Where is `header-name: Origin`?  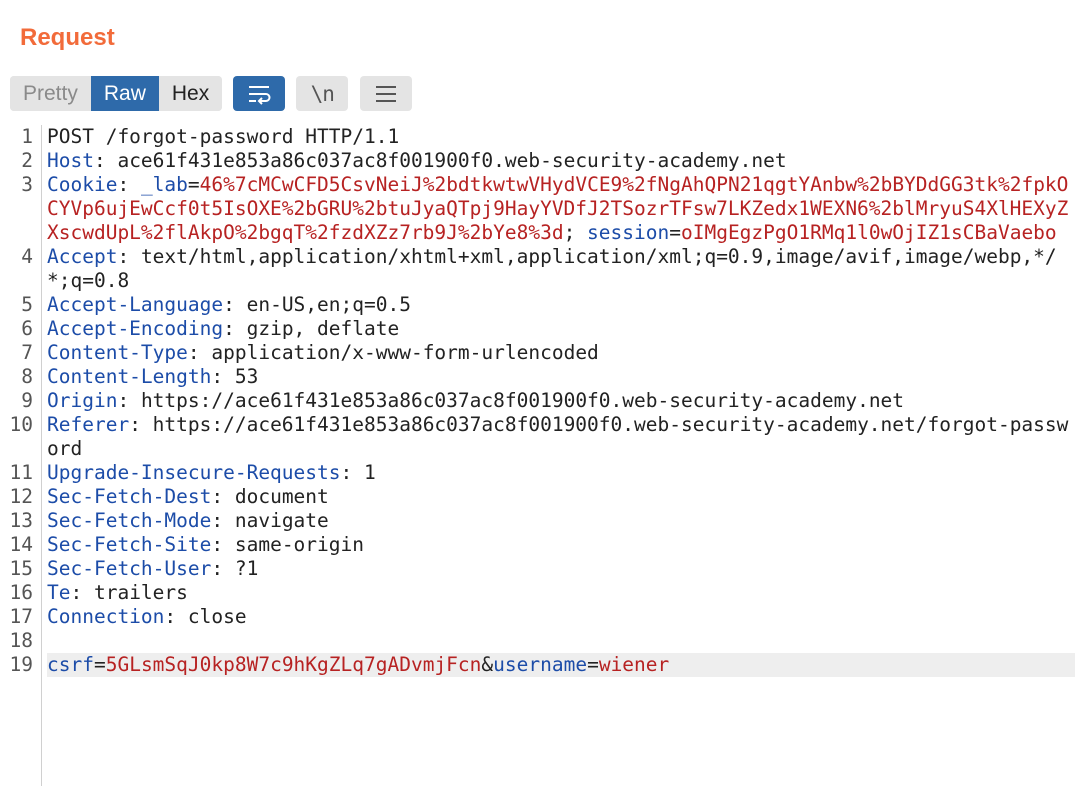 header-name: Origin is located at coordinates (82, 400).